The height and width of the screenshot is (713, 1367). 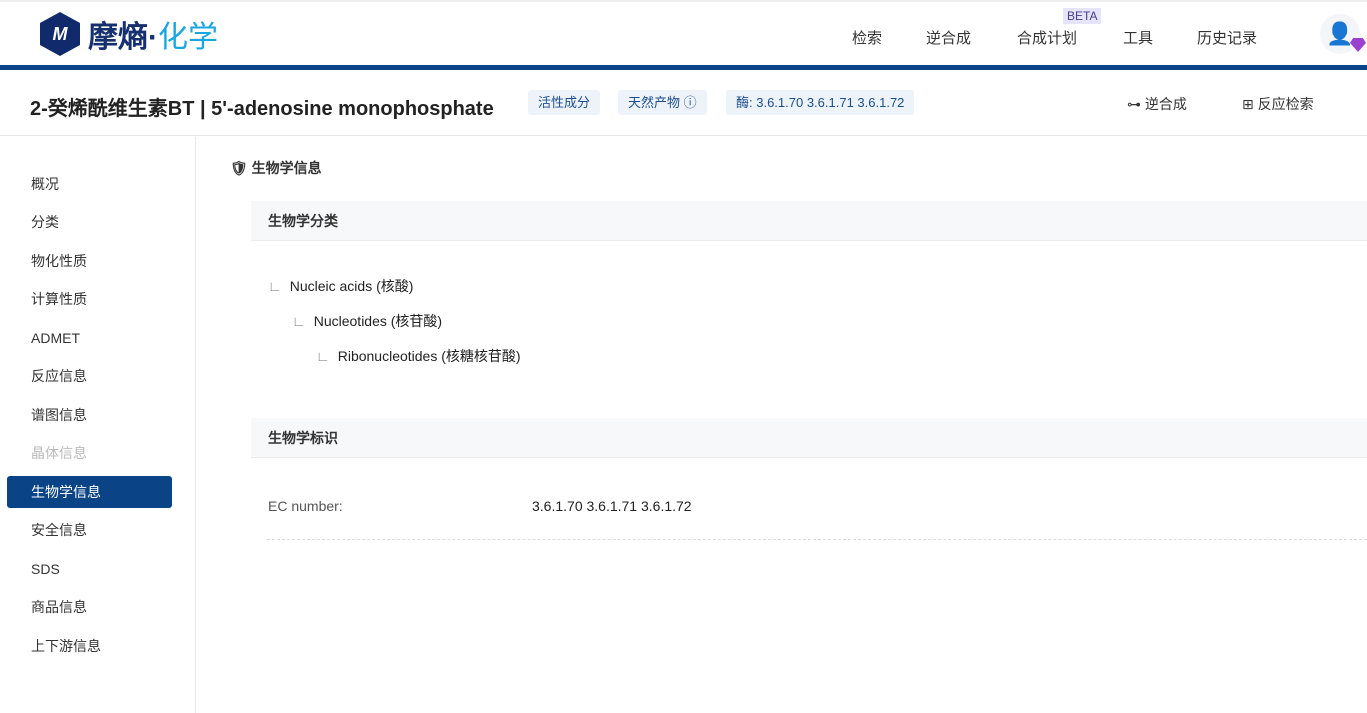 What do you see at coordinates (1358, 45) in the screenshot?
I see `vip-gem-icon` at bounding box center [1358, 45].